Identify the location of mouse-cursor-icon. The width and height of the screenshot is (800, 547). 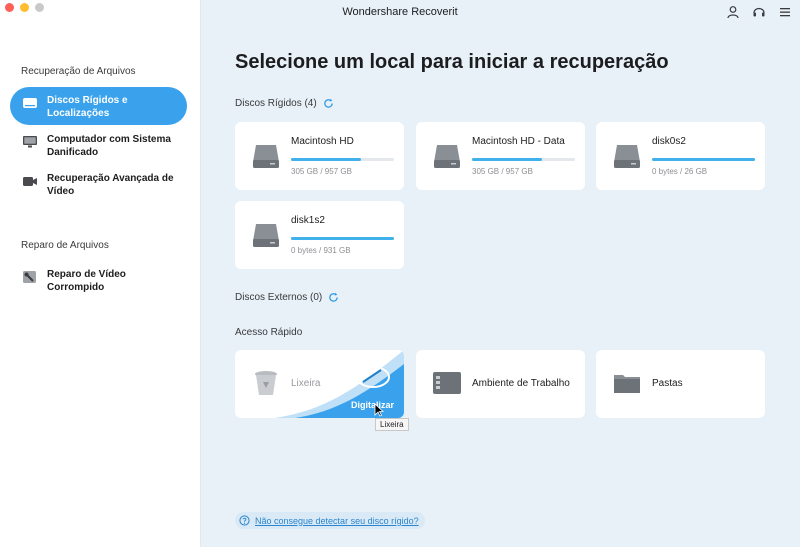
(379, 410).